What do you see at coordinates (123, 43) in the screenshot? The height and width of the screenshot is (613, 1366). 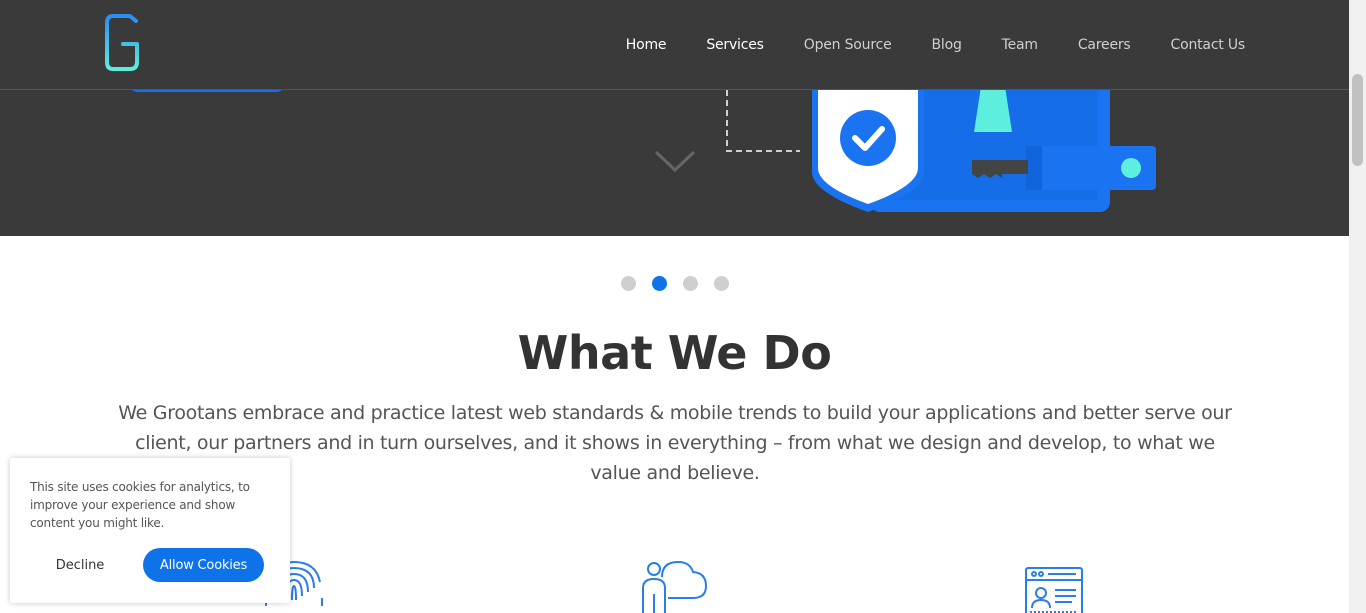 I see `grootan-logo` at bounding box center [123, 43].